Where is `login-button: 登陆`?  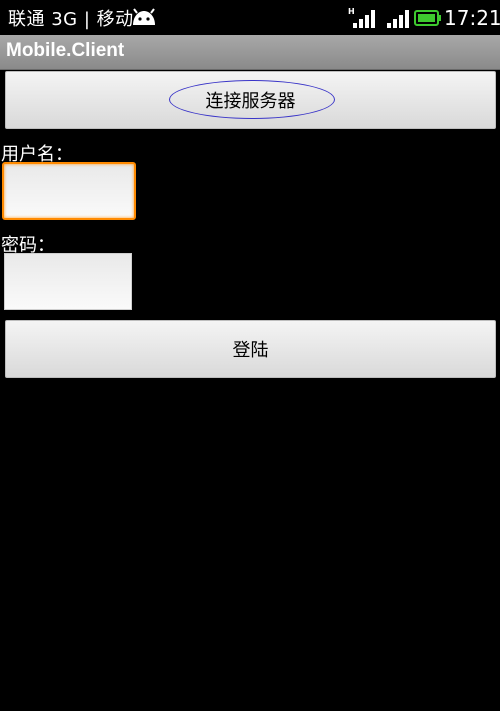 login-button: 登陆 is located at coordinates (250, 349).